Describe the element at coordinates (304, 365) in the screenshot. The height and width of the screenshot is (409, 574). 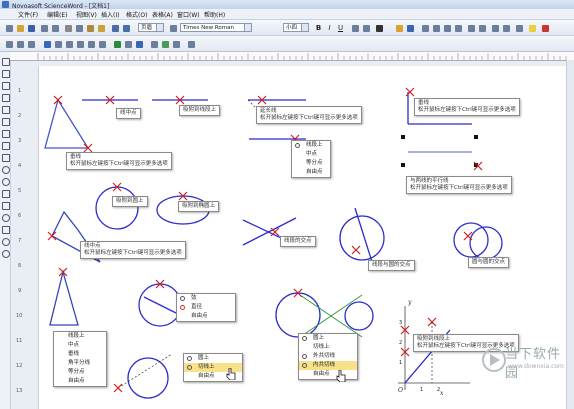
I see `inner-tangent-icon` at that location.